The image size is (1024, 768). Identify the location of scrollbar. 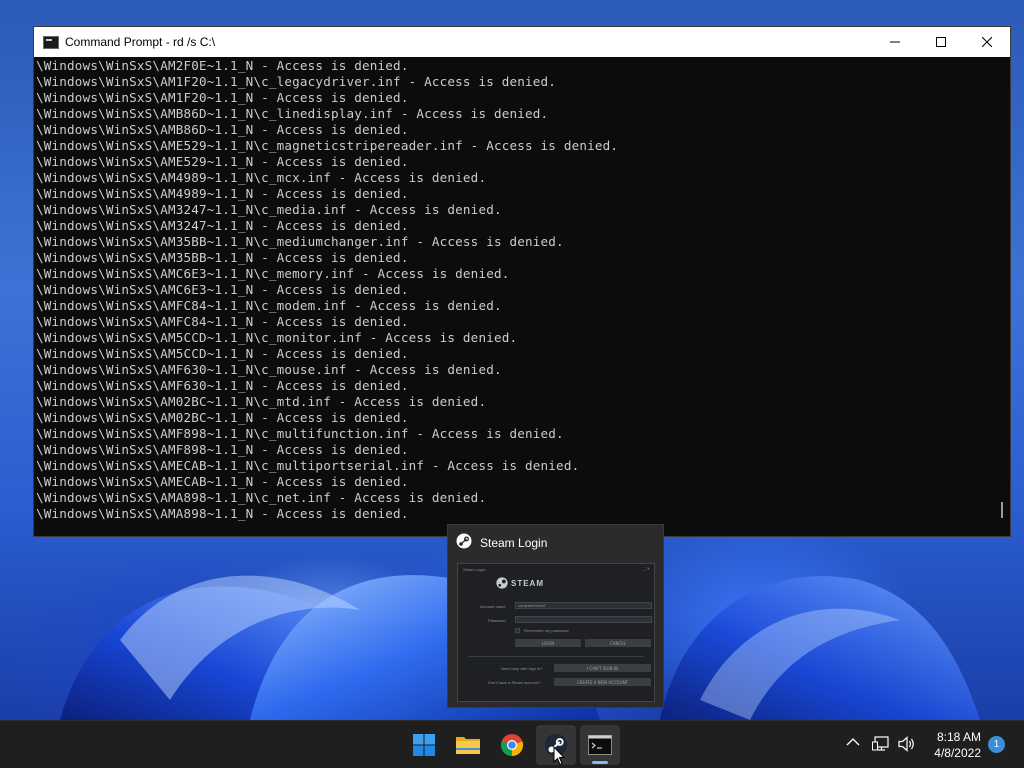
(1002, 510).